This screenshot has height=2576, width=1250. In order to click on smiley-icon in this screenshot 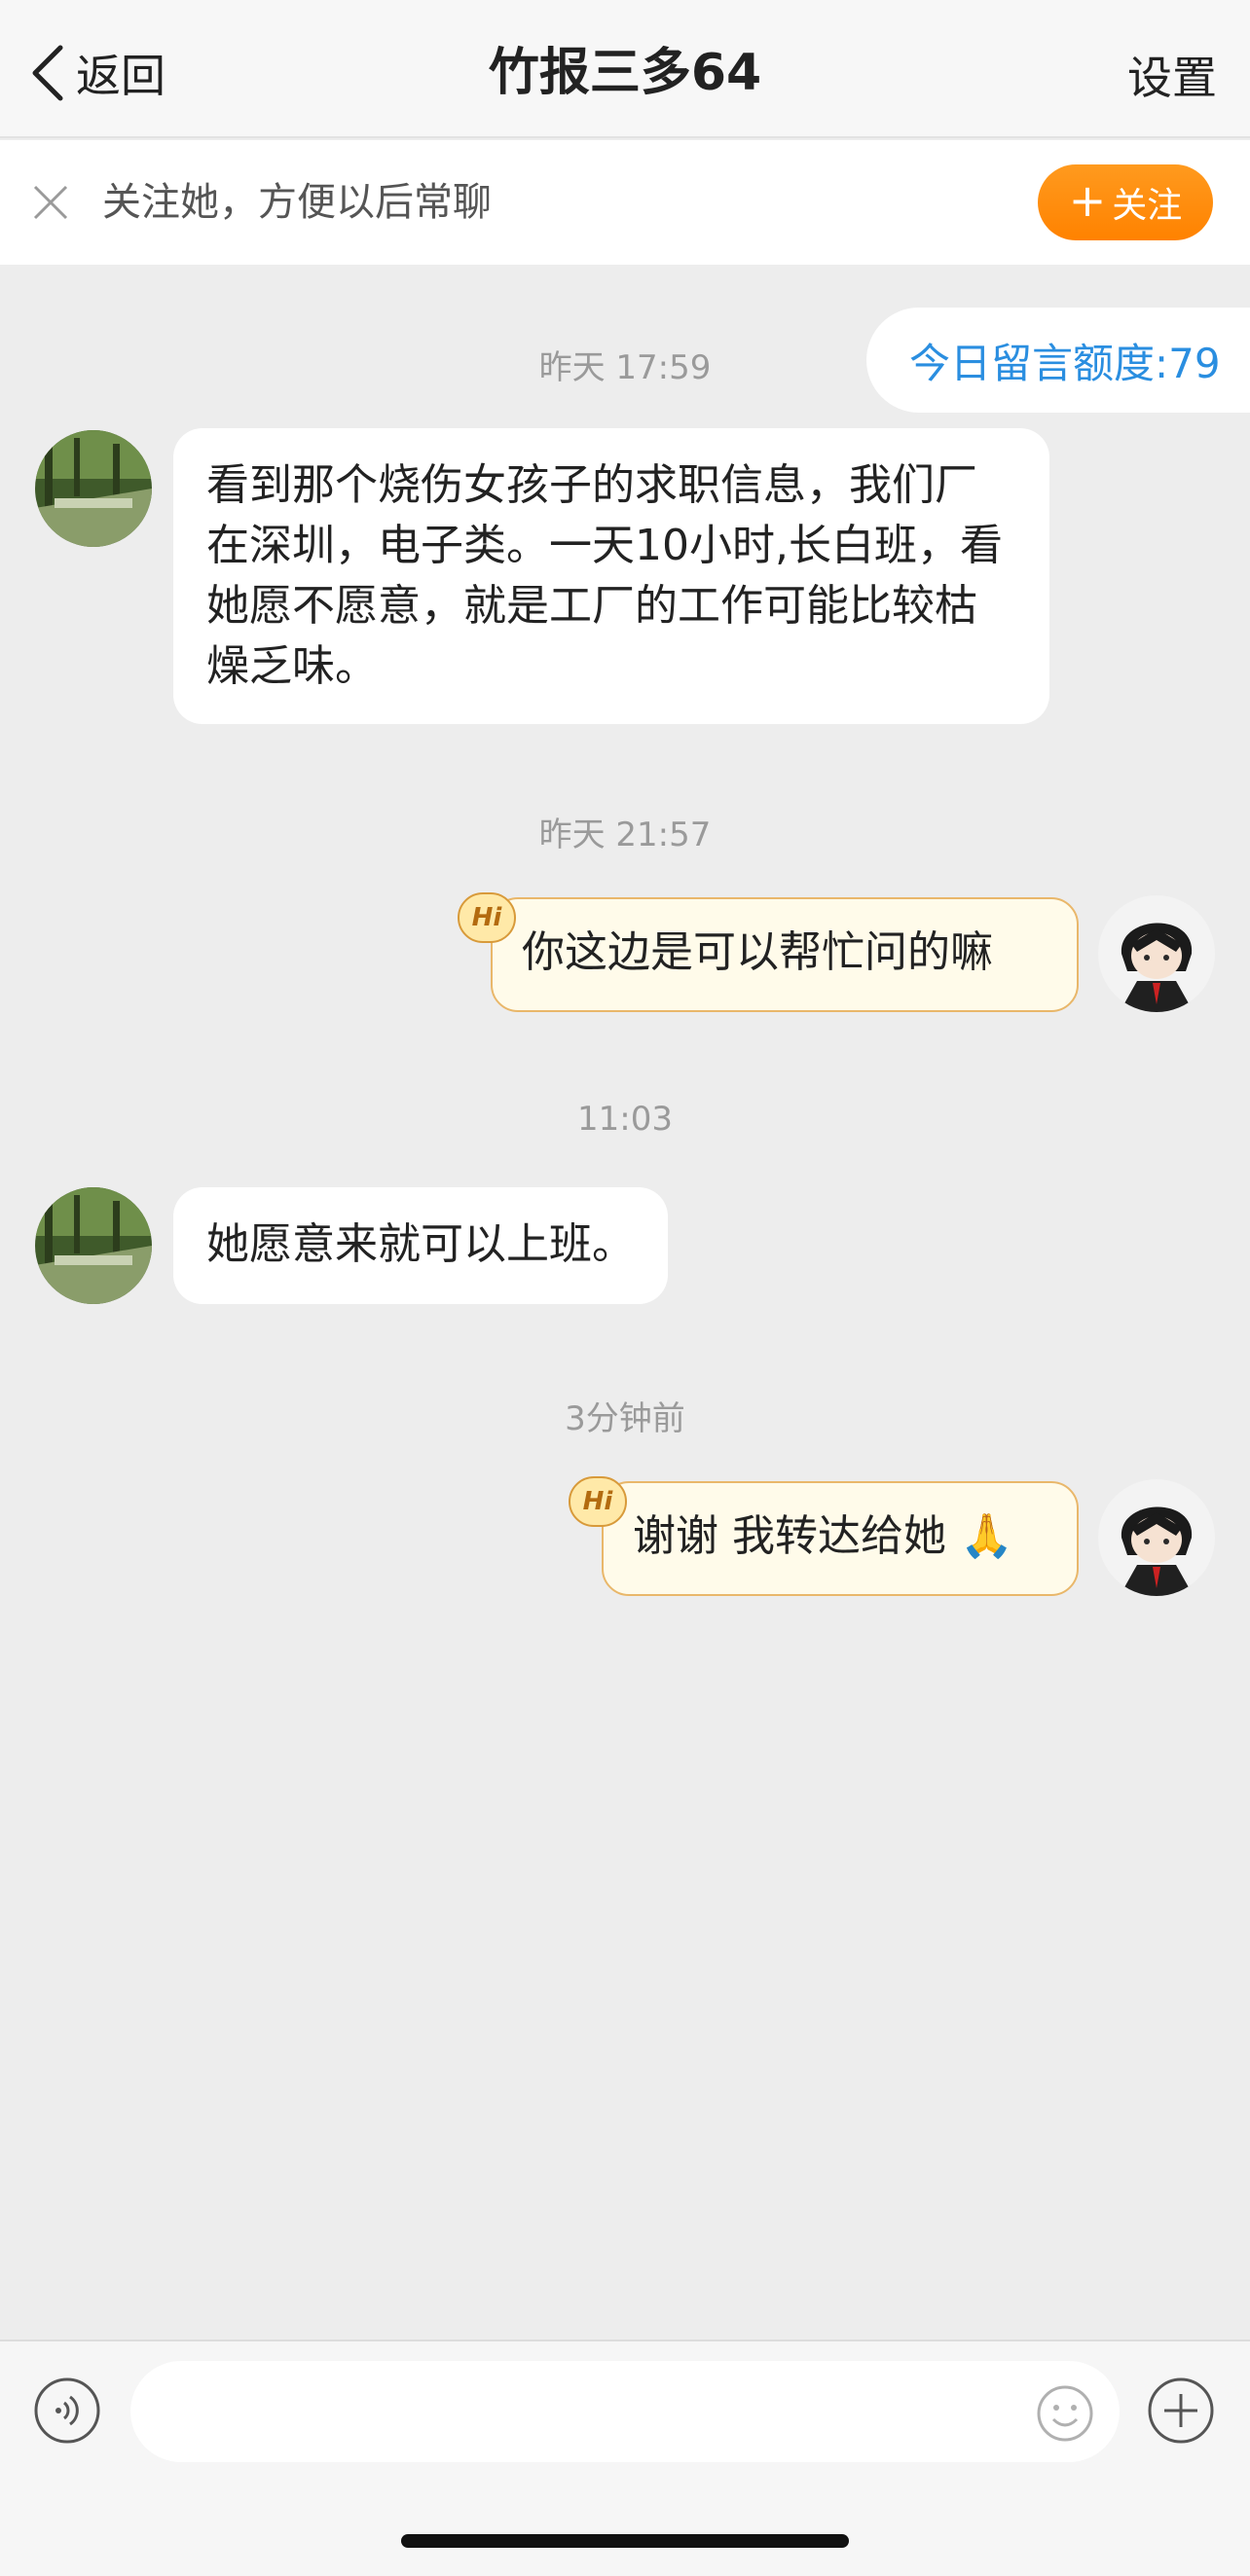, I will do `click(1065, 2413)`.